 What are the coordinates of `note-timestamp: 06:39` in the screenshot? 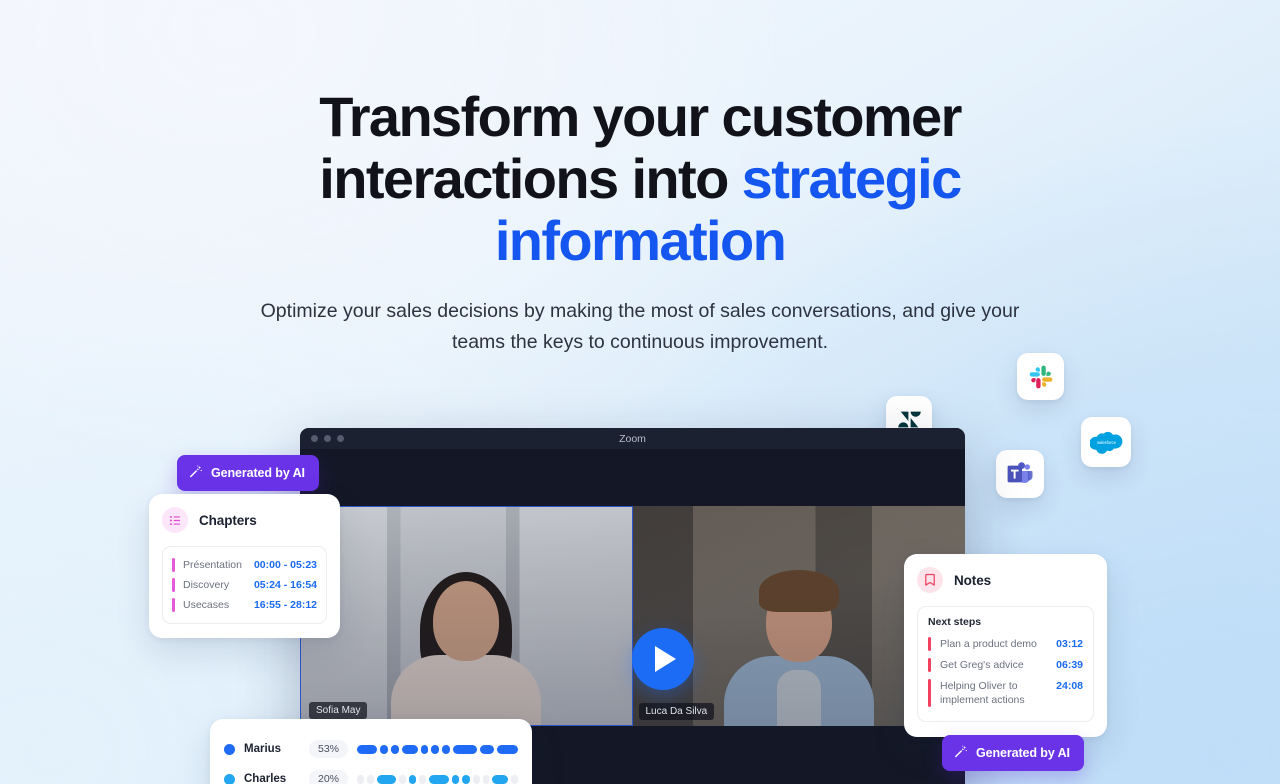 It's located at (1069, 664).